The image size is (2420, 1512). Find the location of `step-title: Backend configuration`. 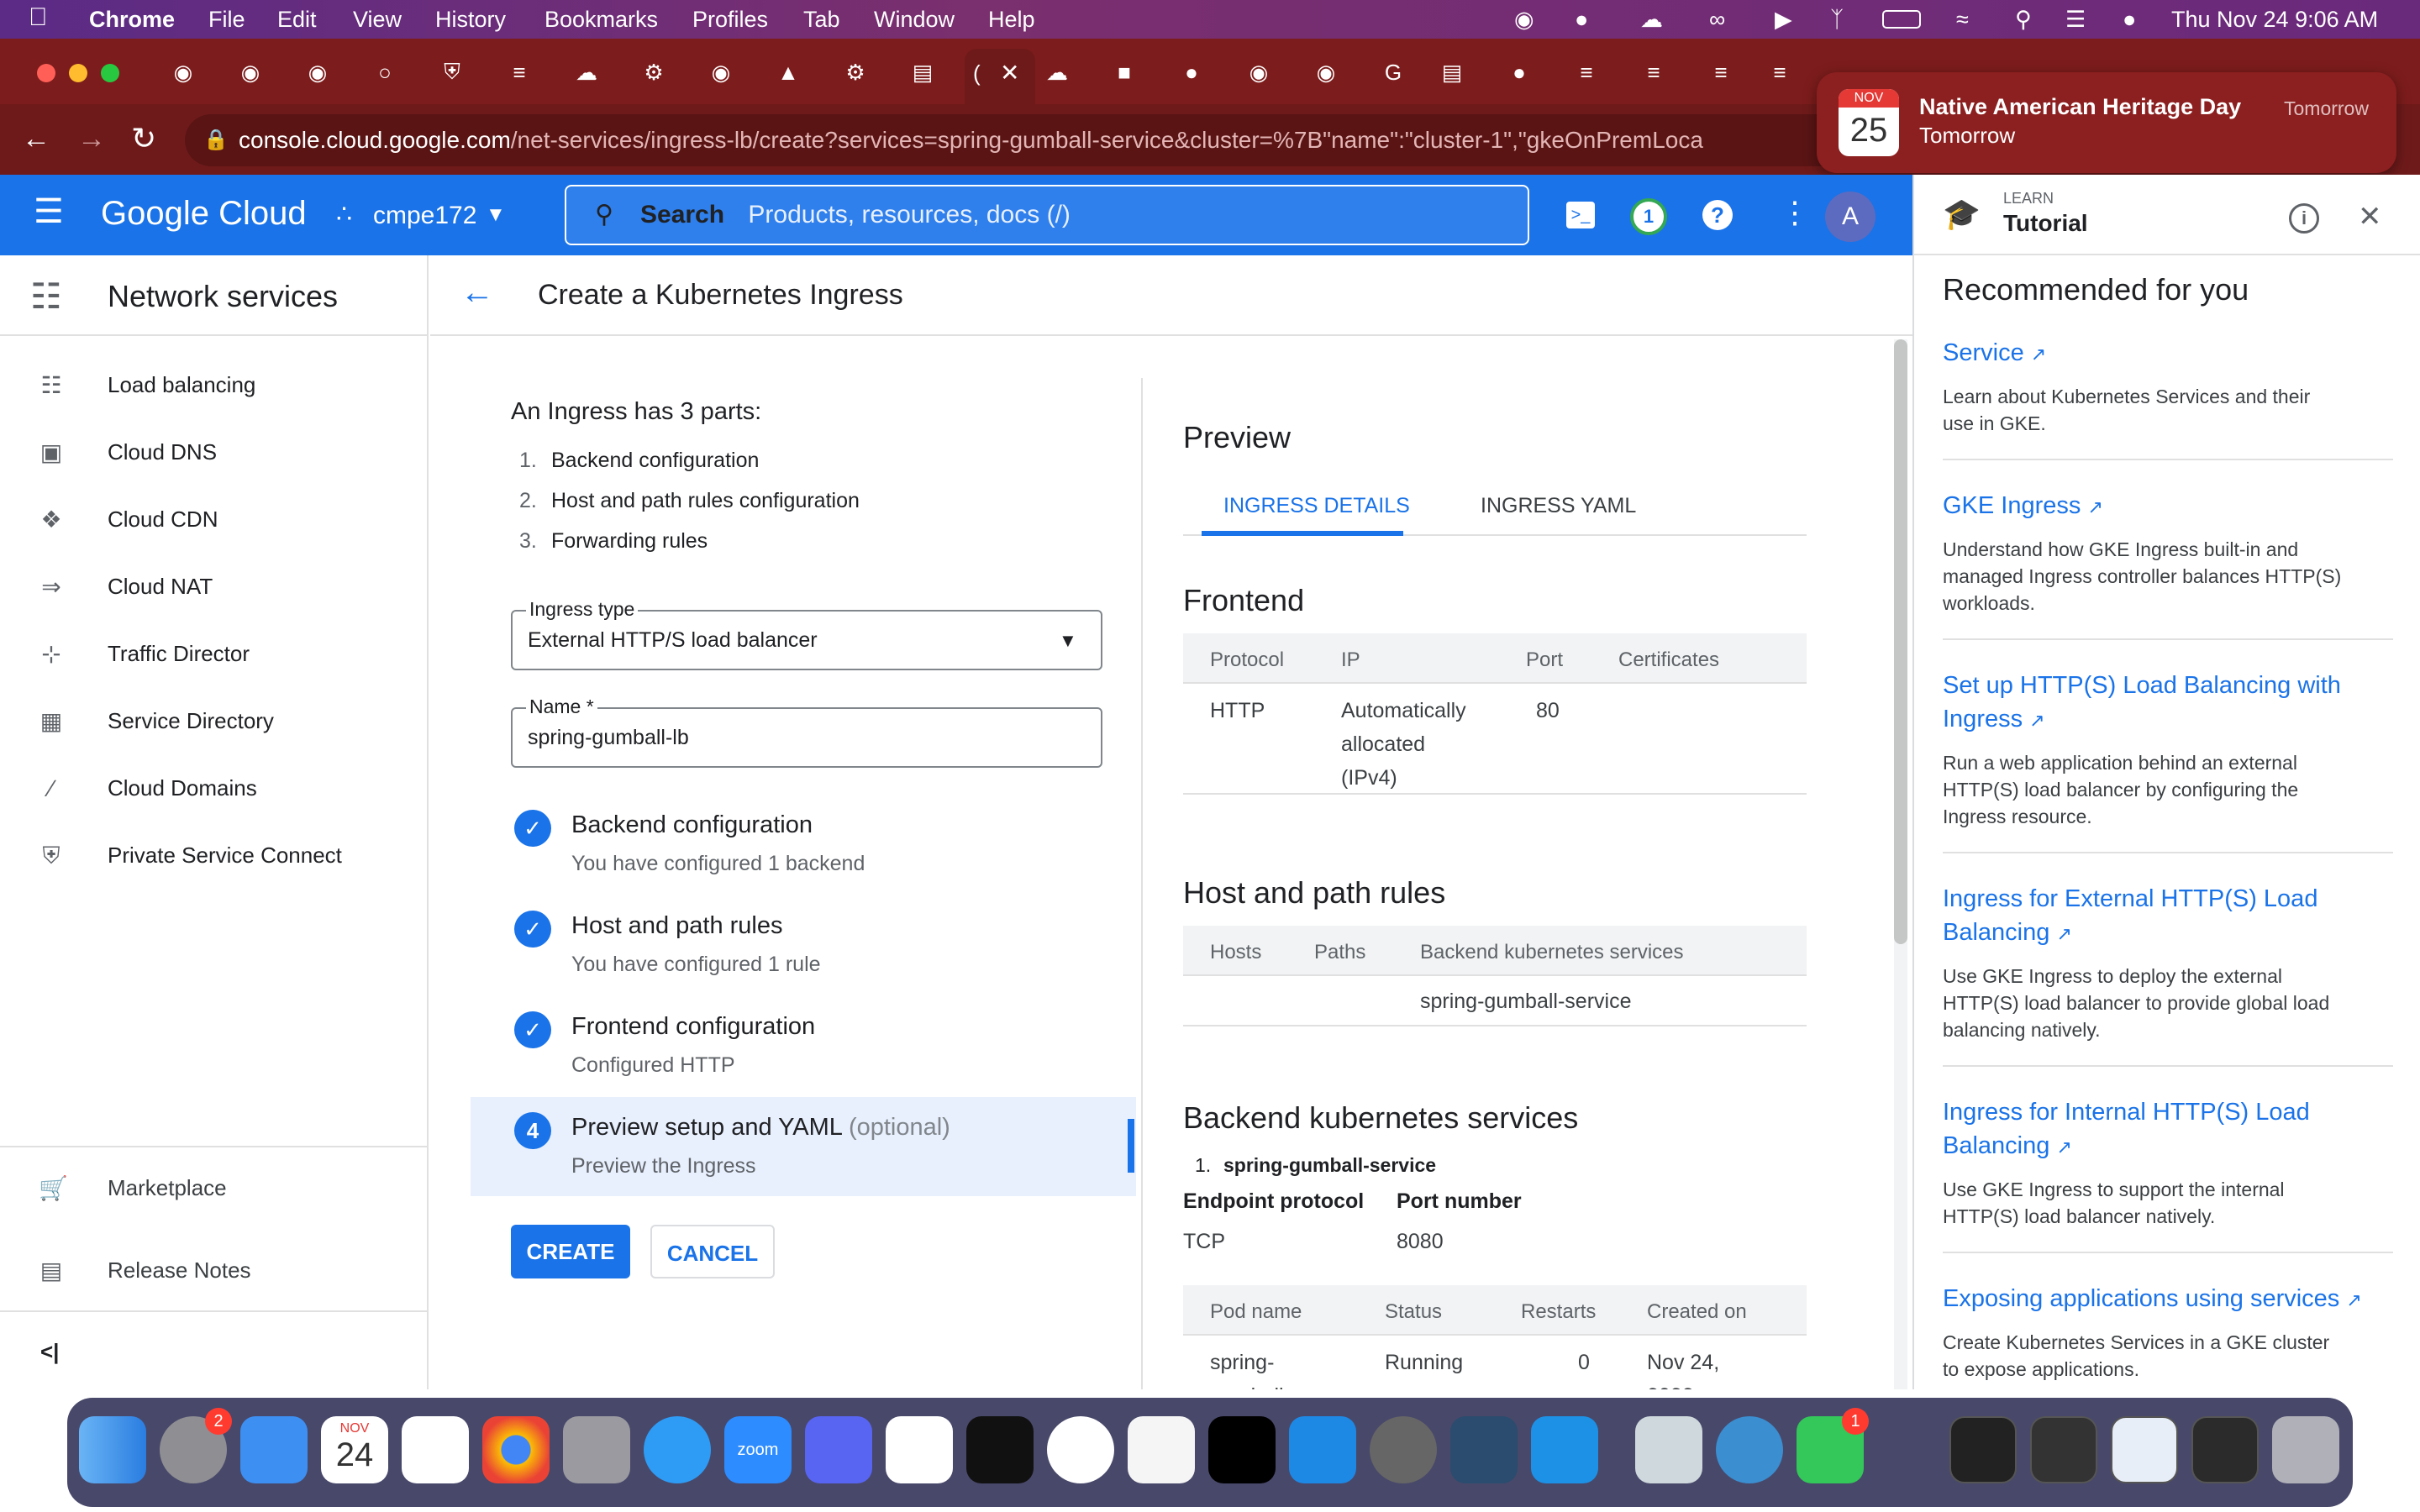

step-title: Backend configuration is located at coordinates (692, 825).